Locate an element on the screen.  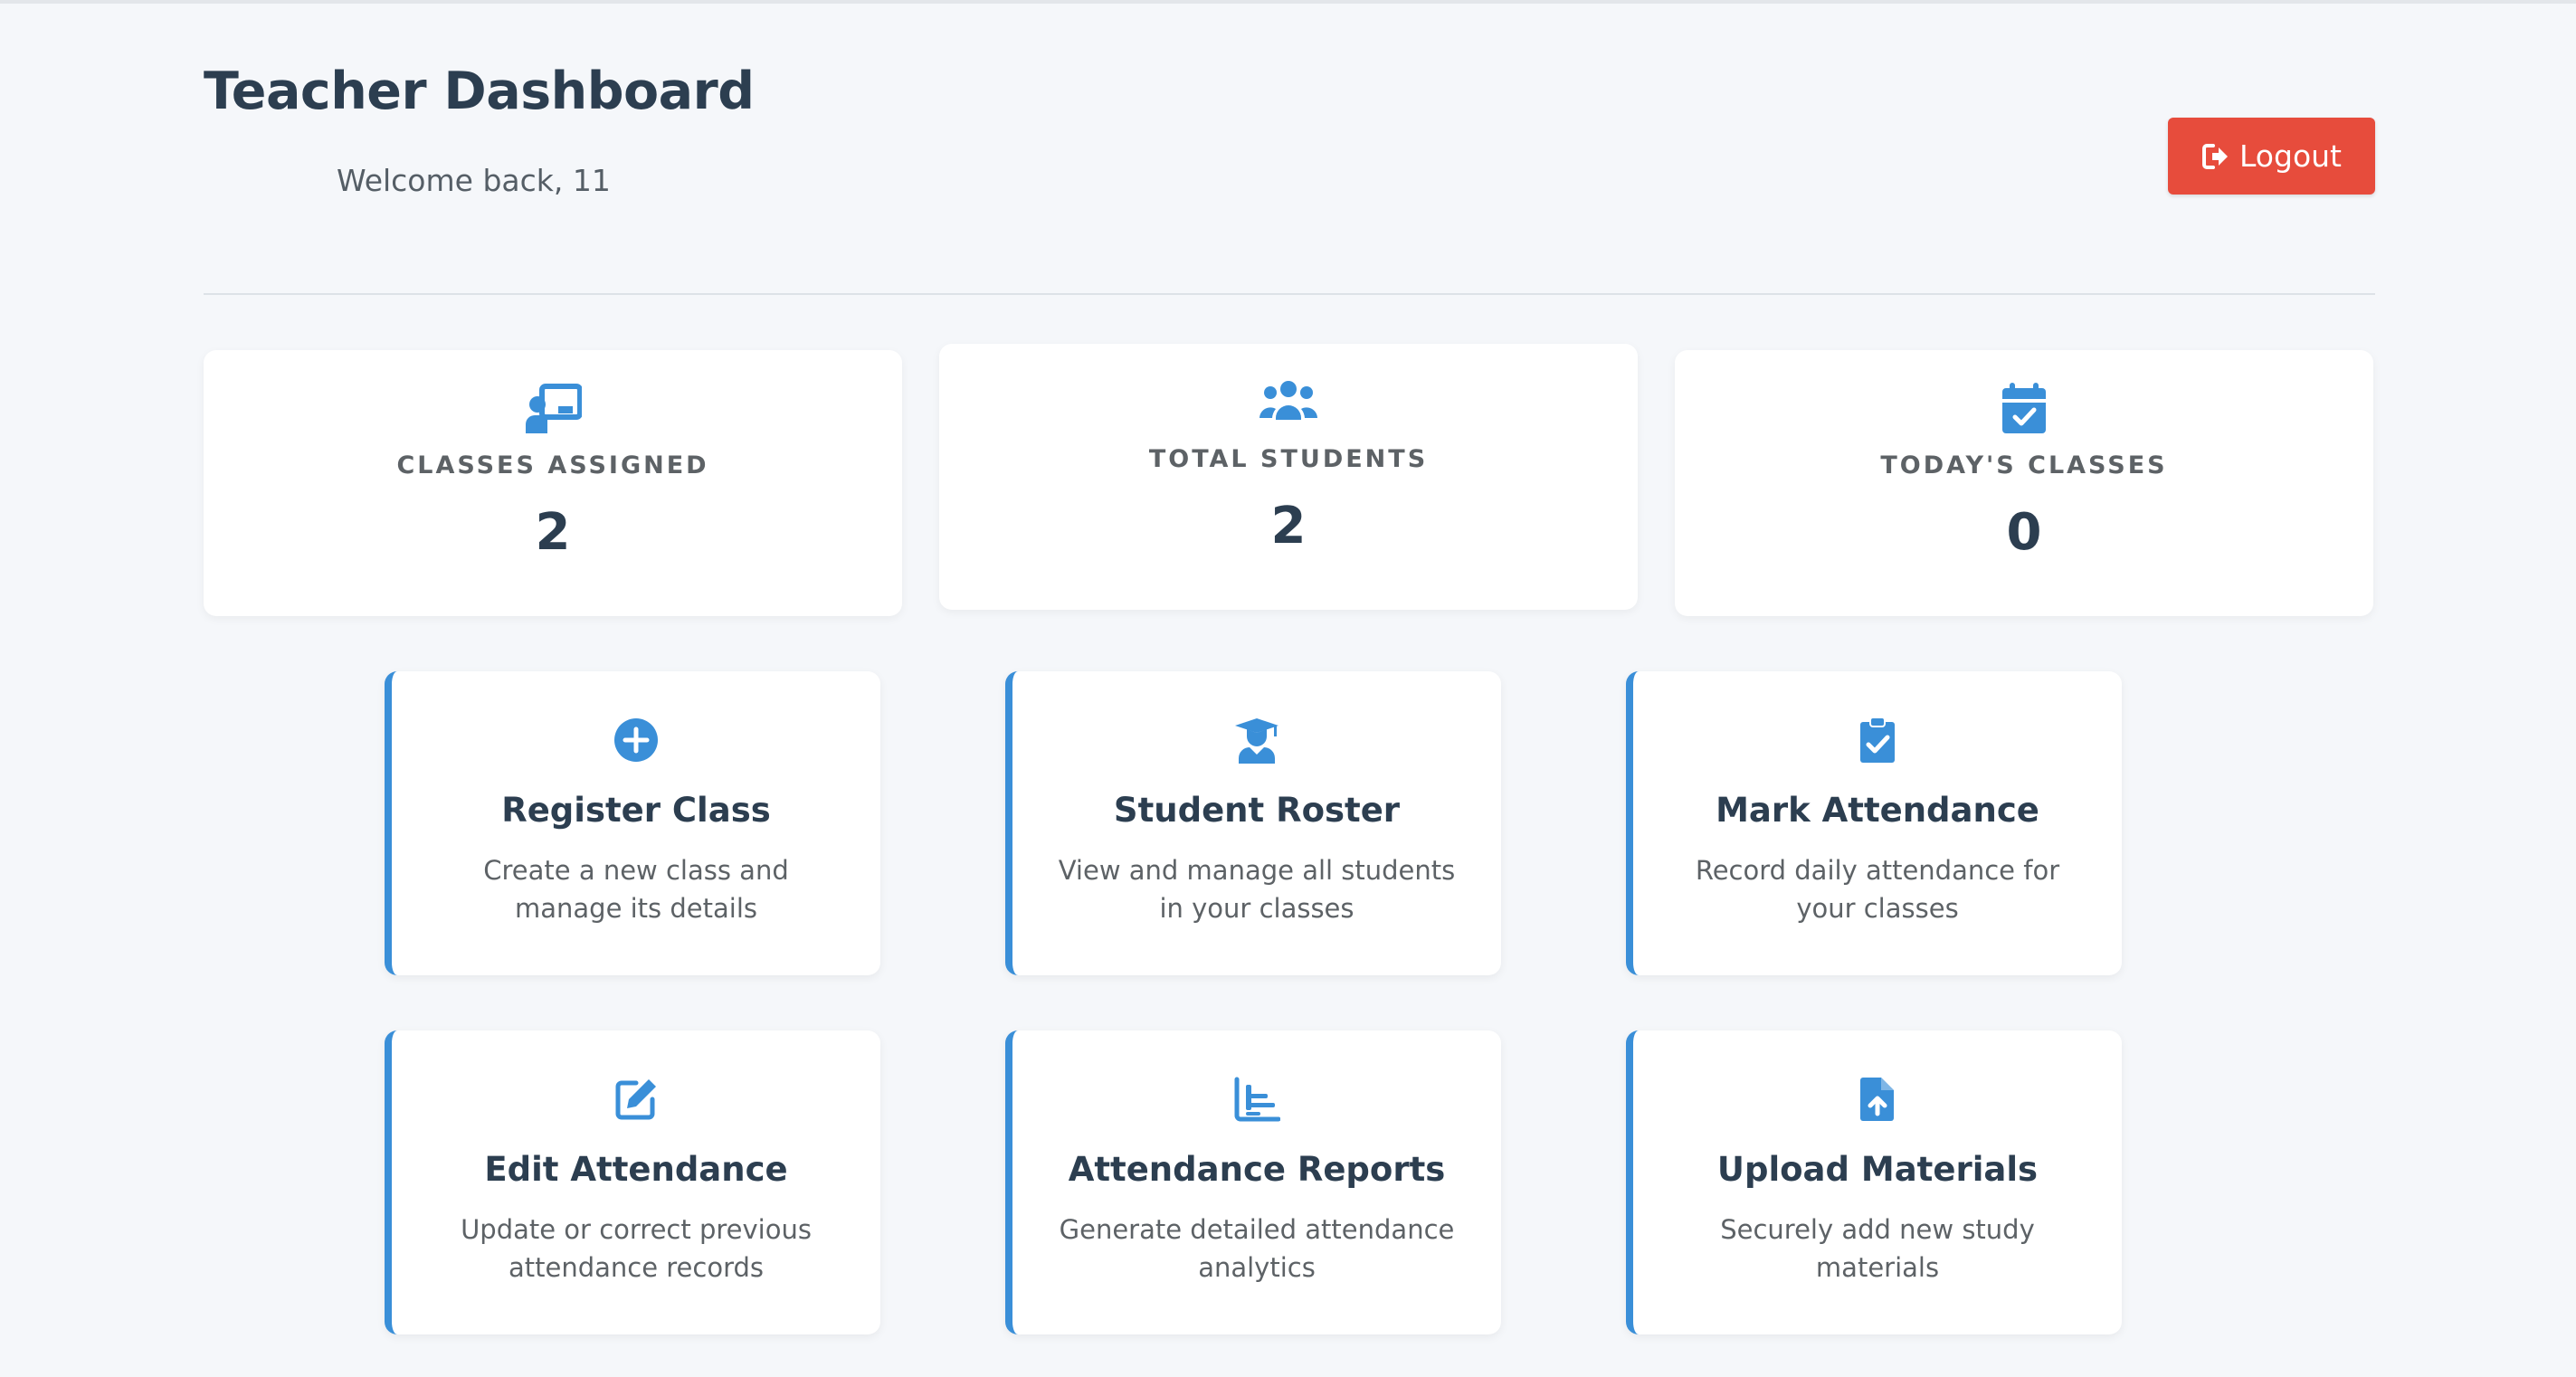
action-title: Upload Materials is located at coordinates (1877, 1169).